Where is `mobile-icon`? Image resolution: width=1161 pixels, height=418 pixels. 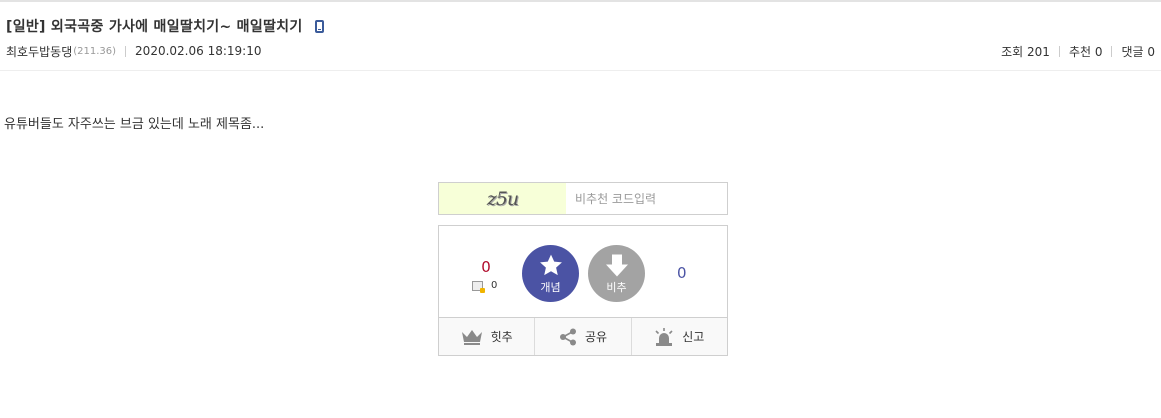 mobile-icon is located at coordinates (319, 26).